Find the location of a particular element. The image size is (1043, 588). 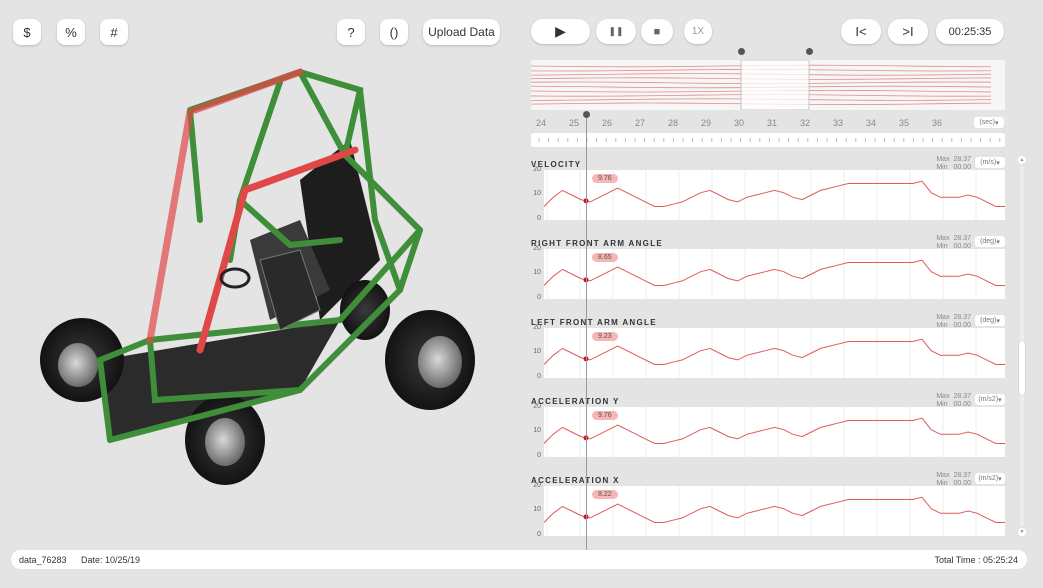

stop-icon: ■ is located at coordinates (657, 31).